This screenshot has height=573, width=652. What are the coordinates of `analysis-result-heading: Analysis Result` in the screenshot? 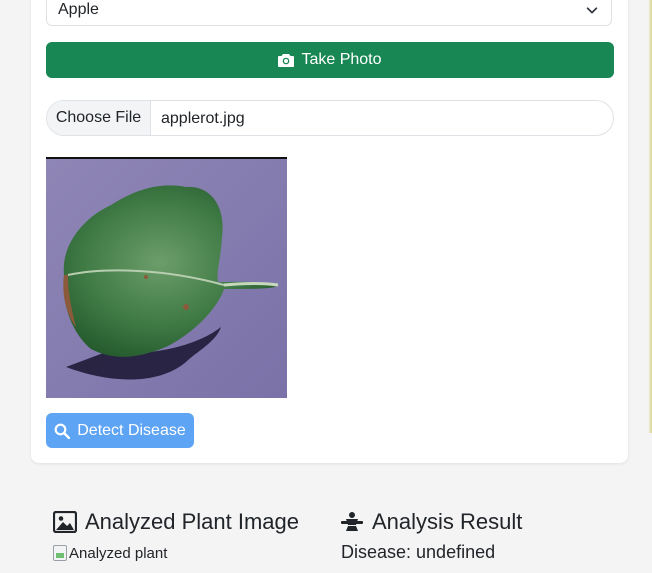 It's located at (431, 522).